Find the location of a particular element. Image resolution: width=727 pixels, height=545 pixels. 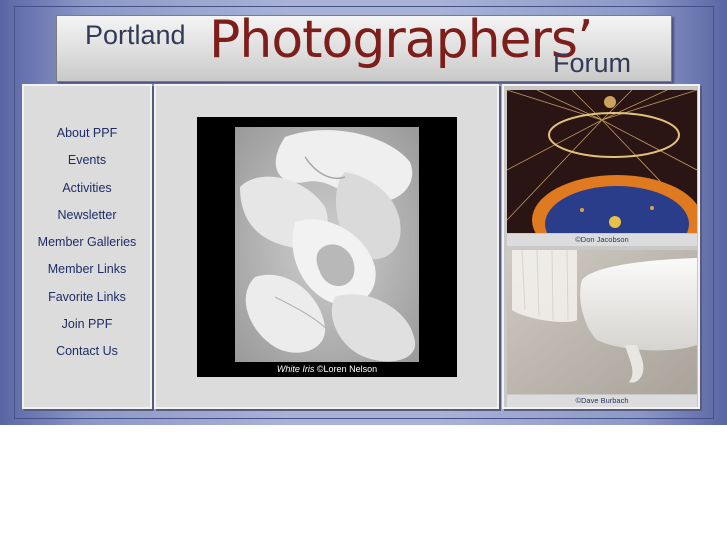

featured-credit: ©Loren Nelson is located at coordinates (346, 369).